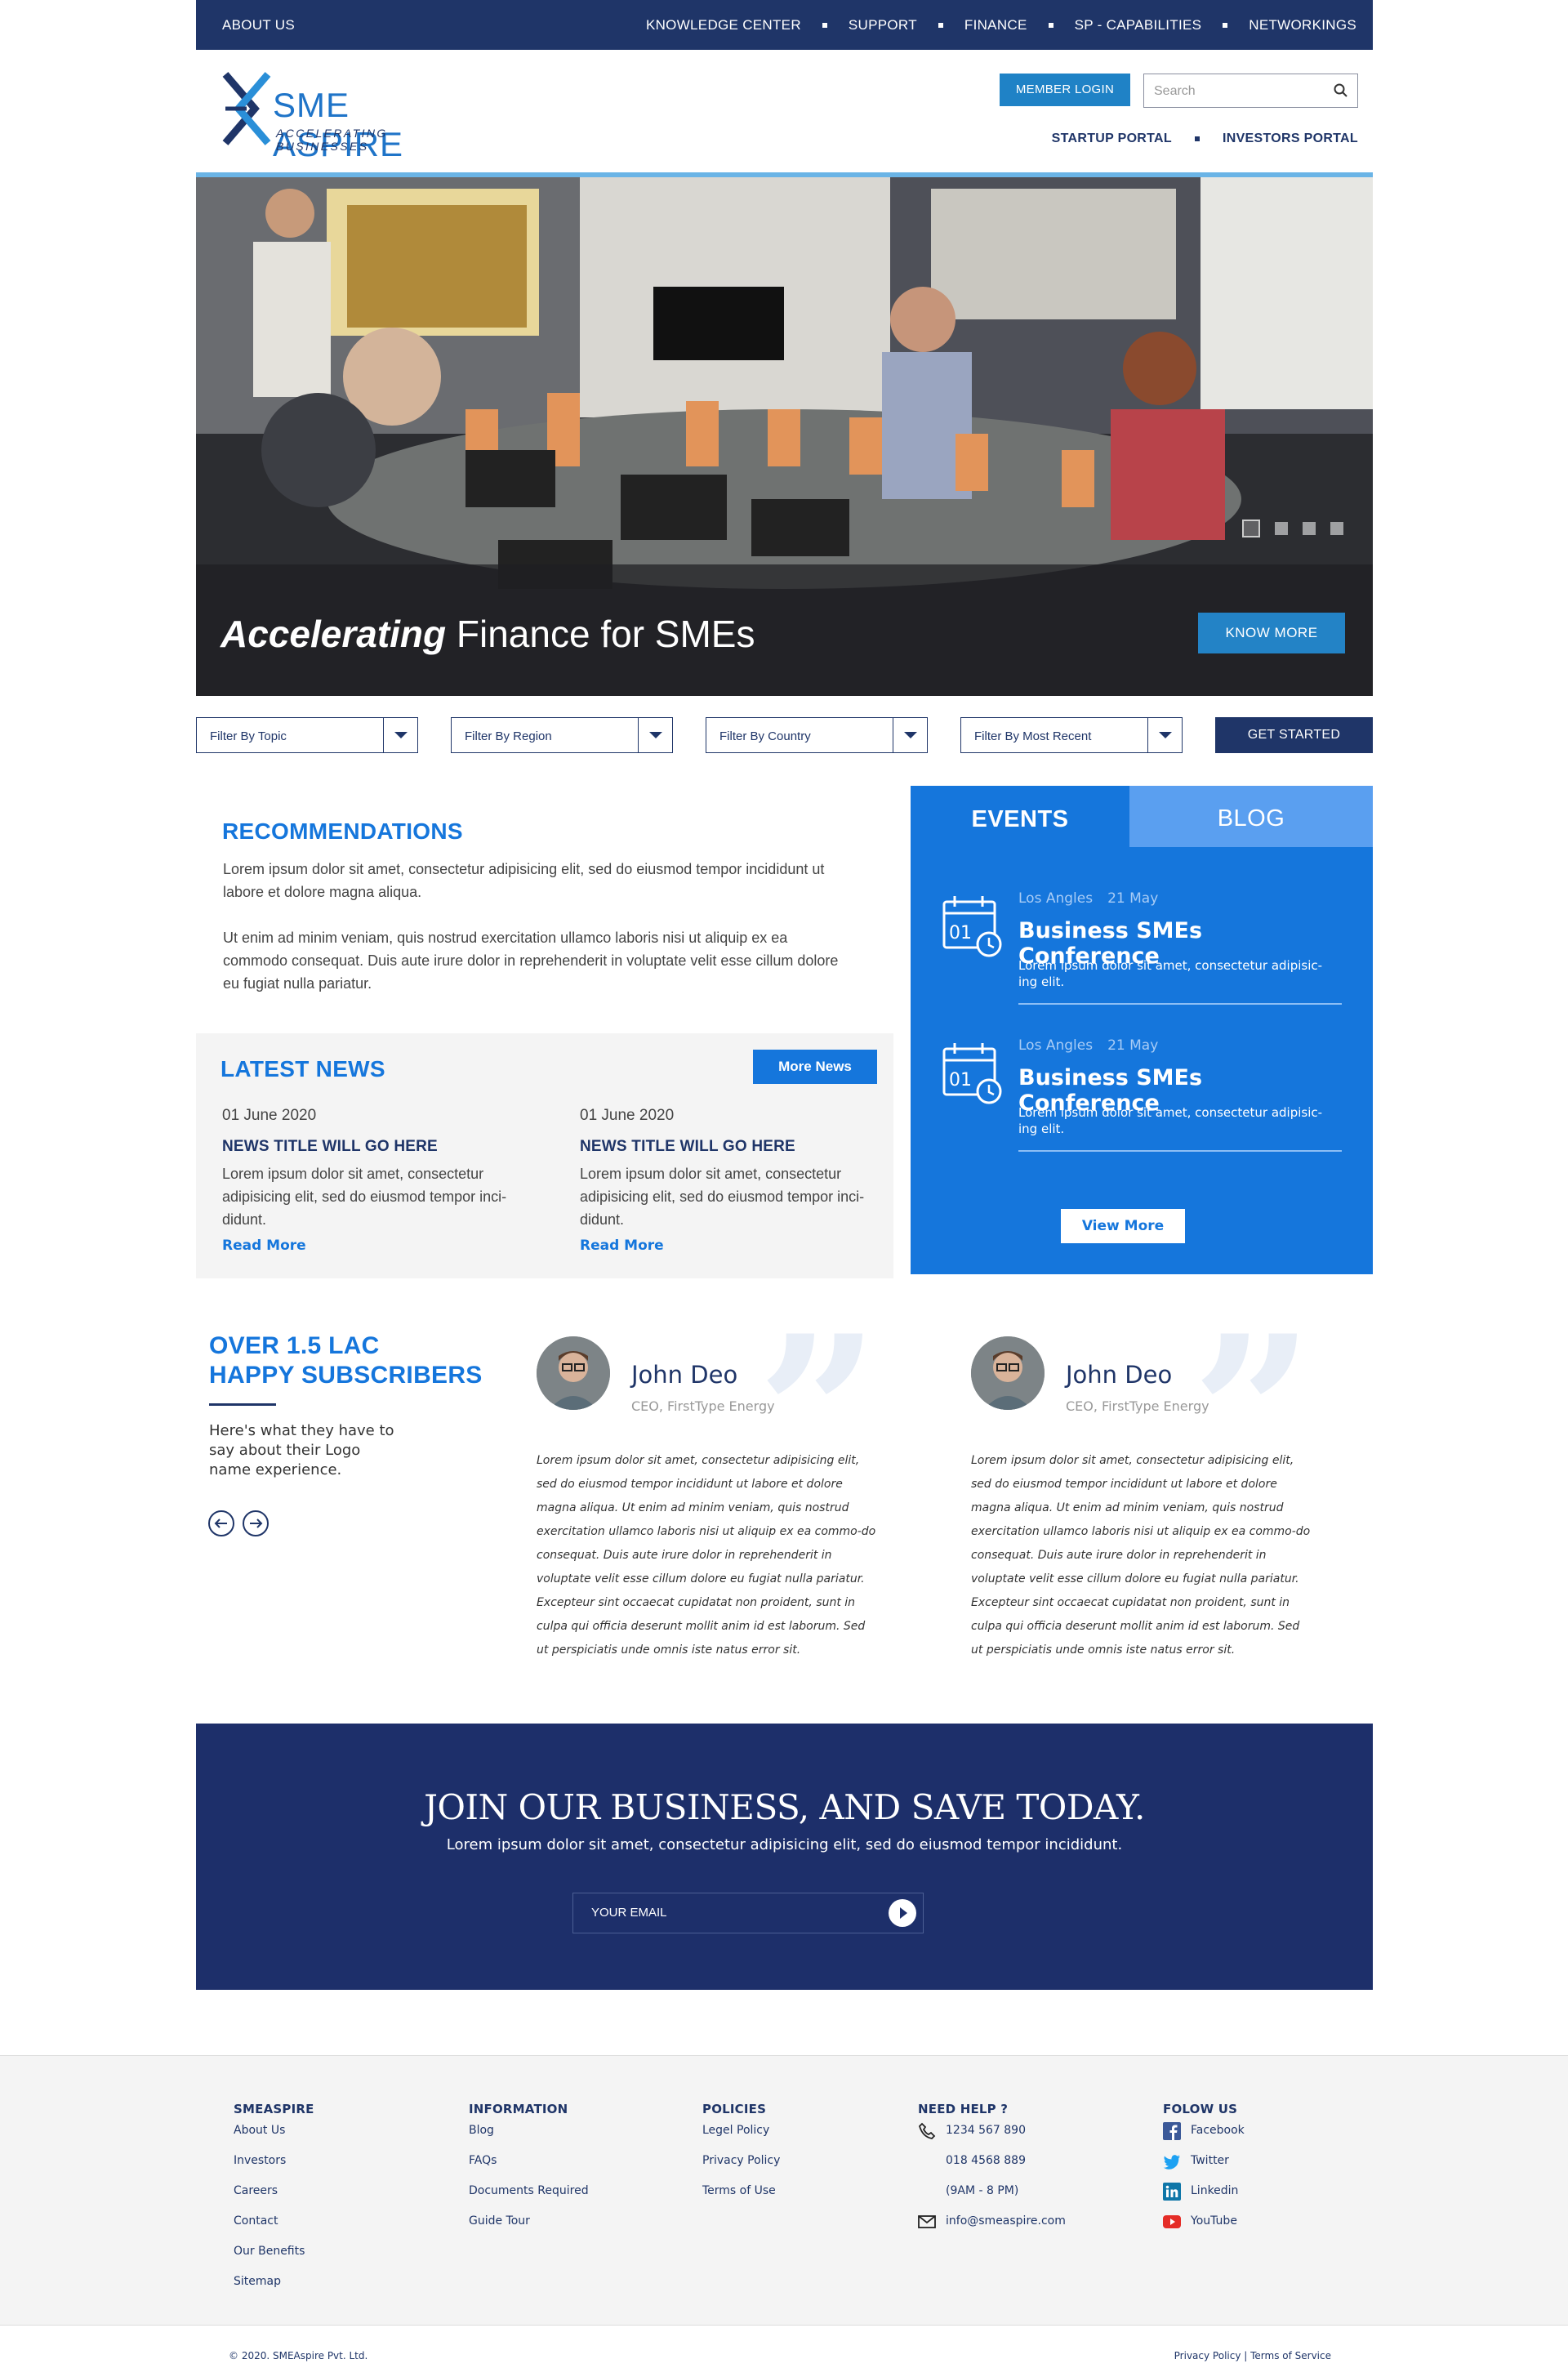 The height and width of the screenshot is (2377, 1568). Describe the element at coordinates (1302, 25) in the screenshot. I see `nav-networkings: NETWORKINGS` at that location.